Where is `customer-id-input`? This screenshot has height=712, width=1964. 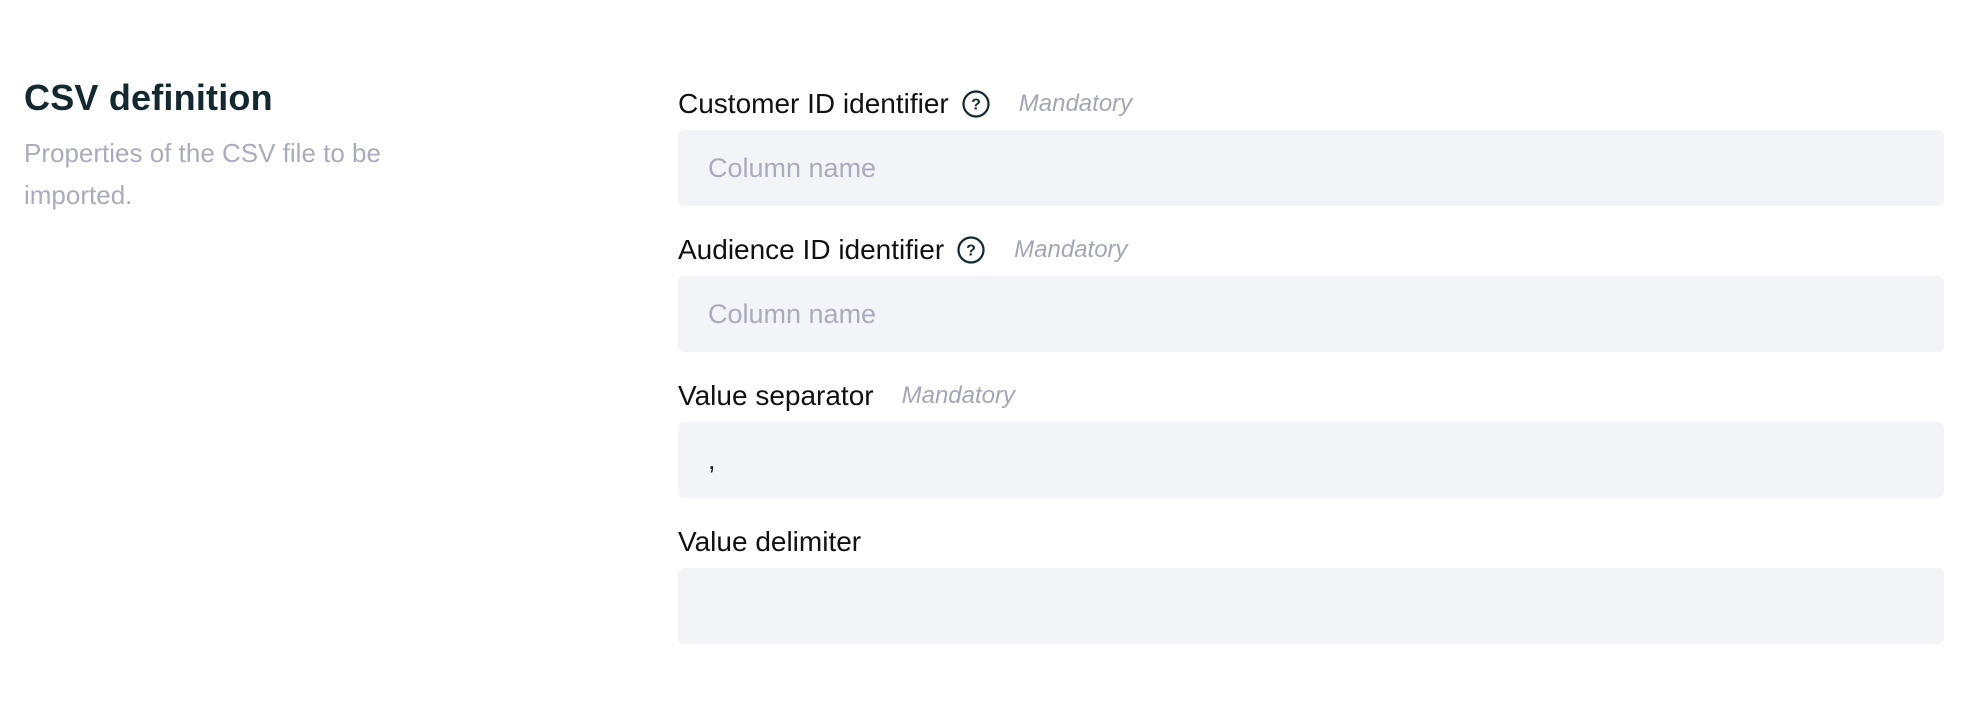 customer-id-input is located at coordinates (1311, 168).